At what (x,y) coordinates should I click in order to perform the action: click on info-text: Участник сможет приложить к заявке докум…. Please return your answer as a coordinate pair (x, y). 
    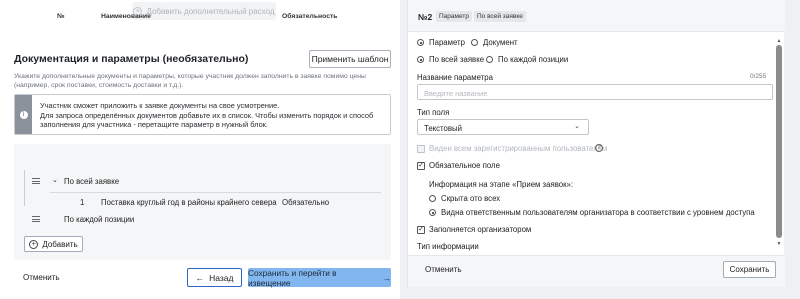
    Looking at the image, I should click on (207, 115).